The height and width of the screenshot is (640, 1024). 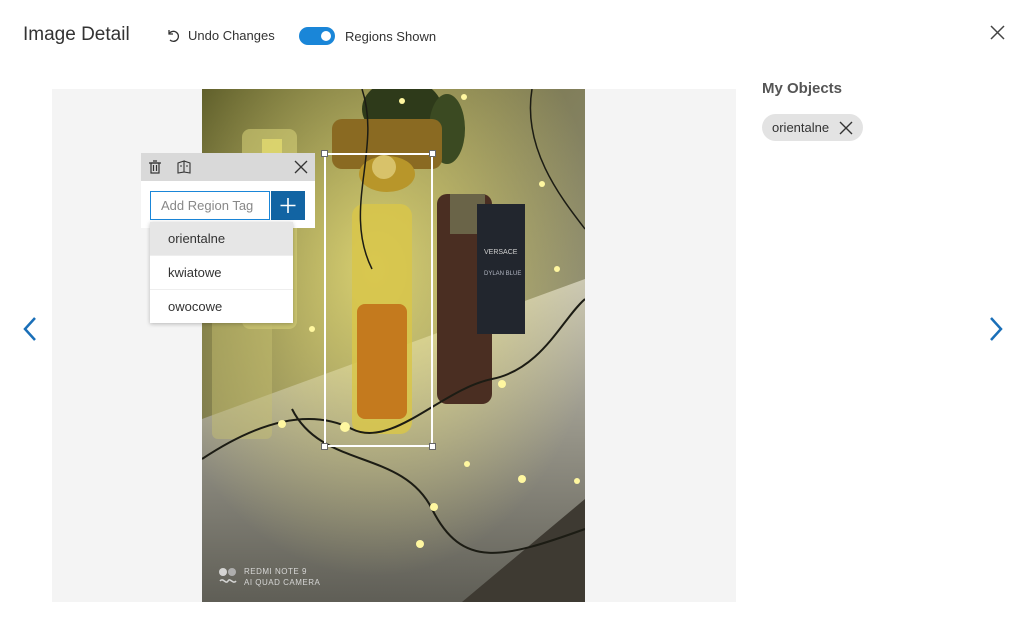 What do you see at coordinates (324, 153) in the screenshot?
I see `resize-handle-top-left` at bounding box center [324, 153].